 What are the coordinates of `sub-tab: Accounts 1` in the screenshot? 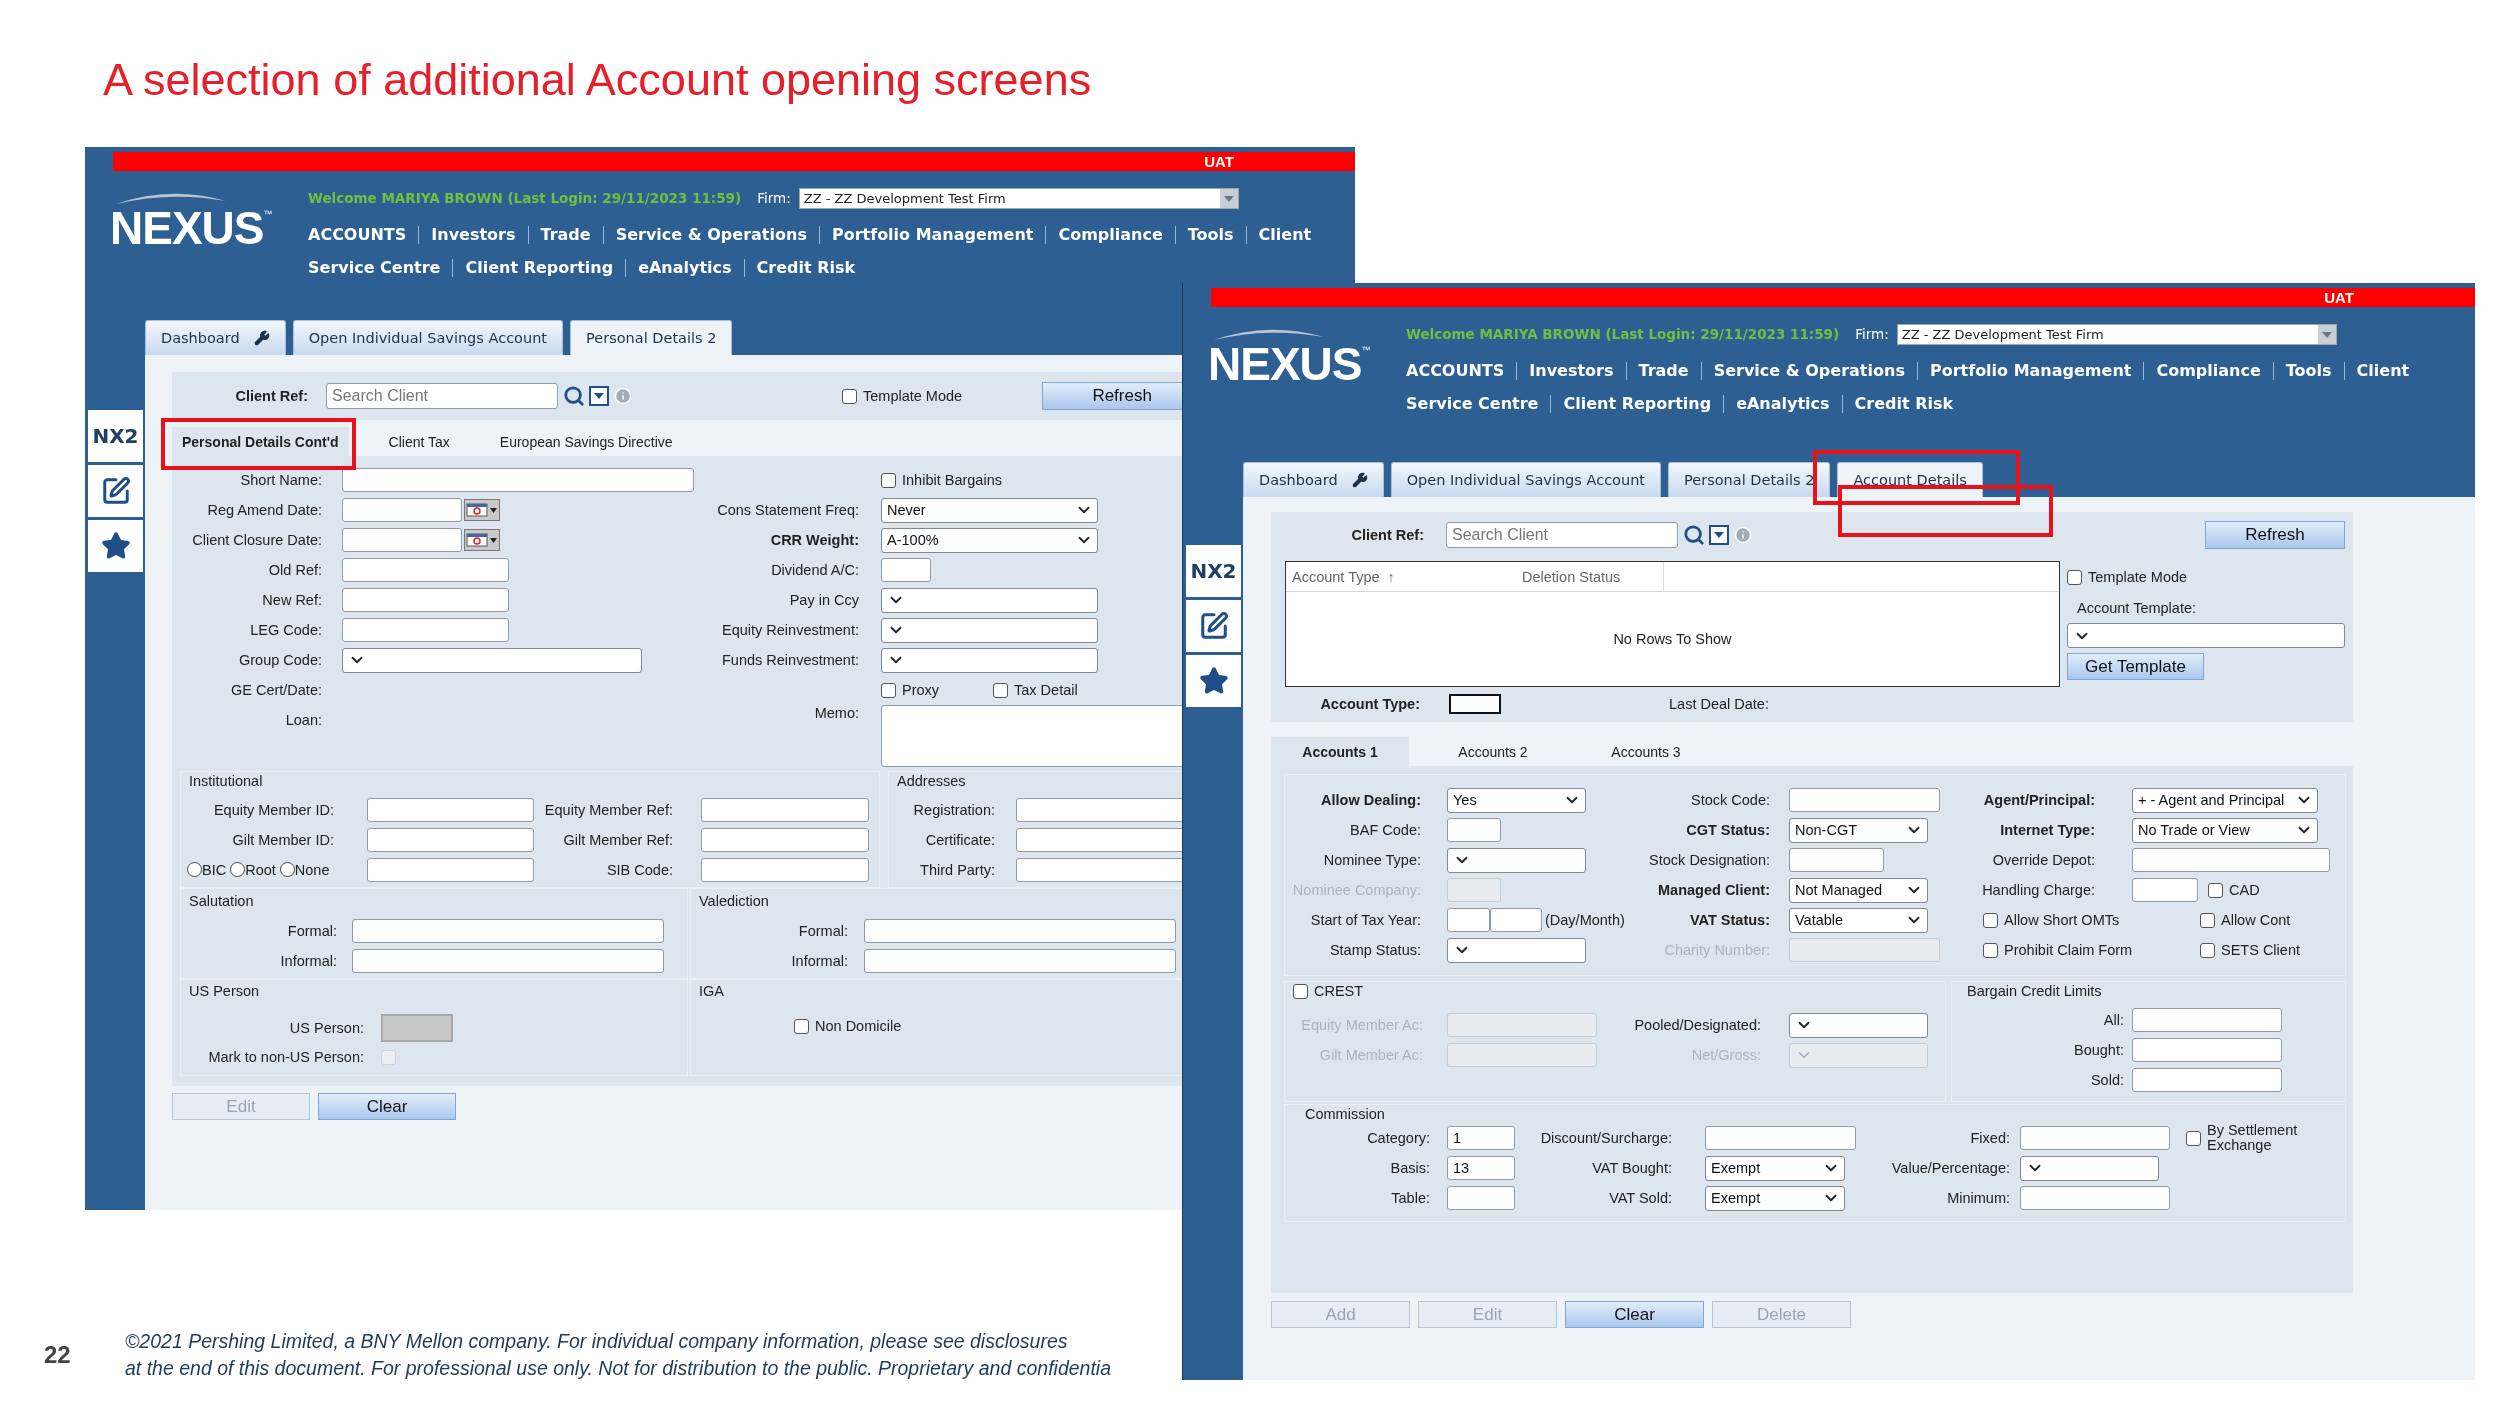 It's located at (1340, 751).